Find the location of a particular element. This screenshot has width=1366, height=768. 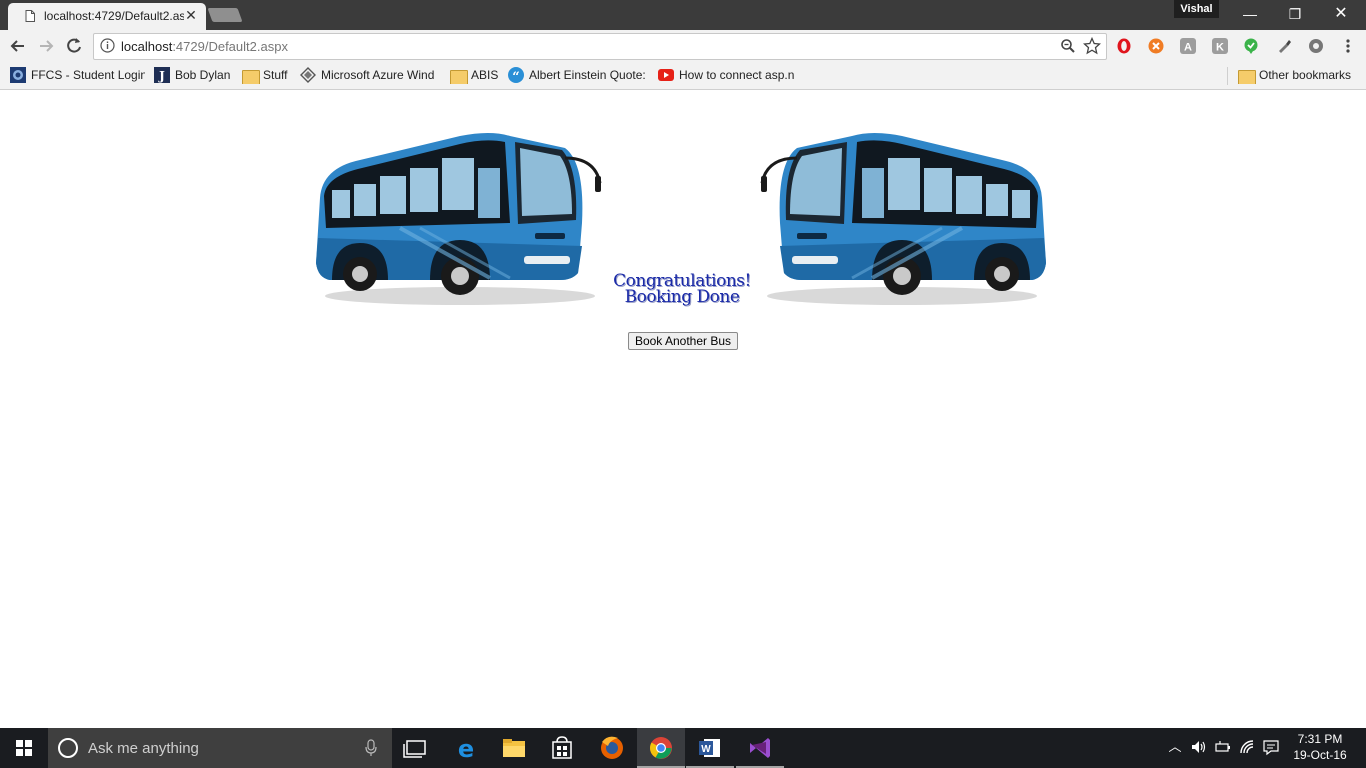

file-explorer-icon is located at coordinates (514, 748).